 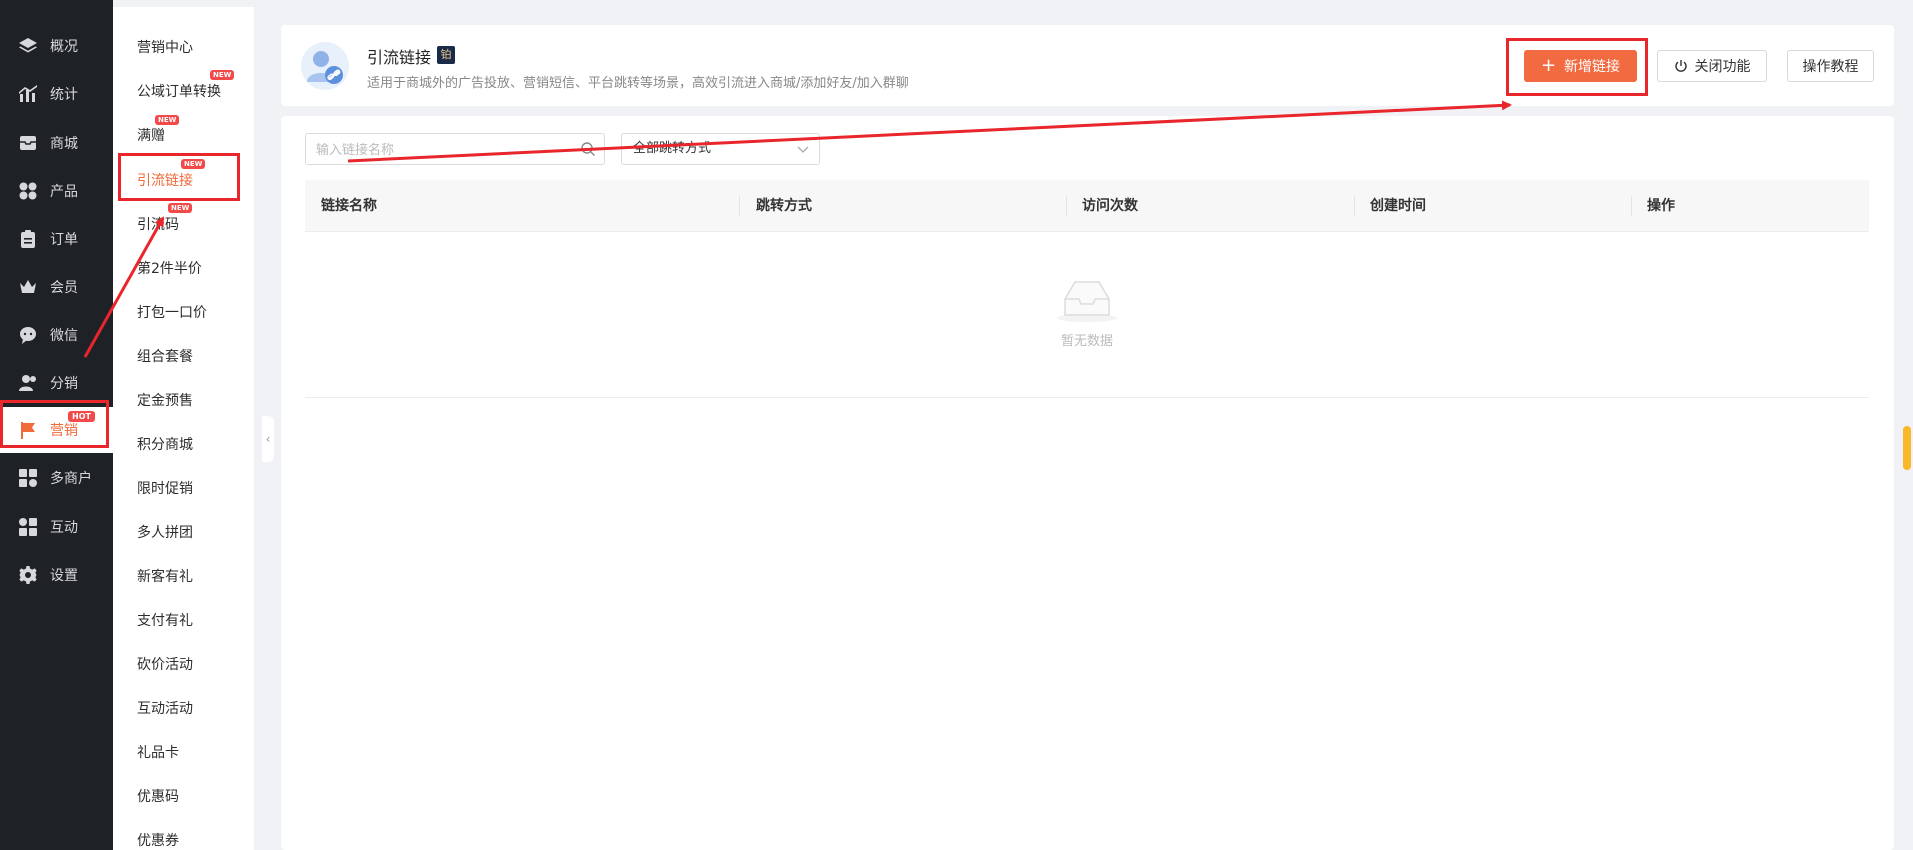 I want to click on subnav-item-presale: 定金预售, so click(x=165, y=400).